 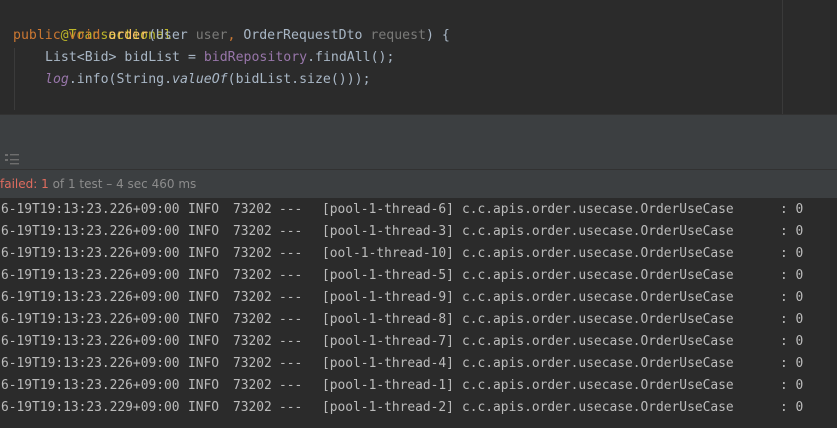 What do you see at coordinates (351, 57) in the screenshot?
I see `find-all-call: .findAll();` at bounding box center [351, 57].